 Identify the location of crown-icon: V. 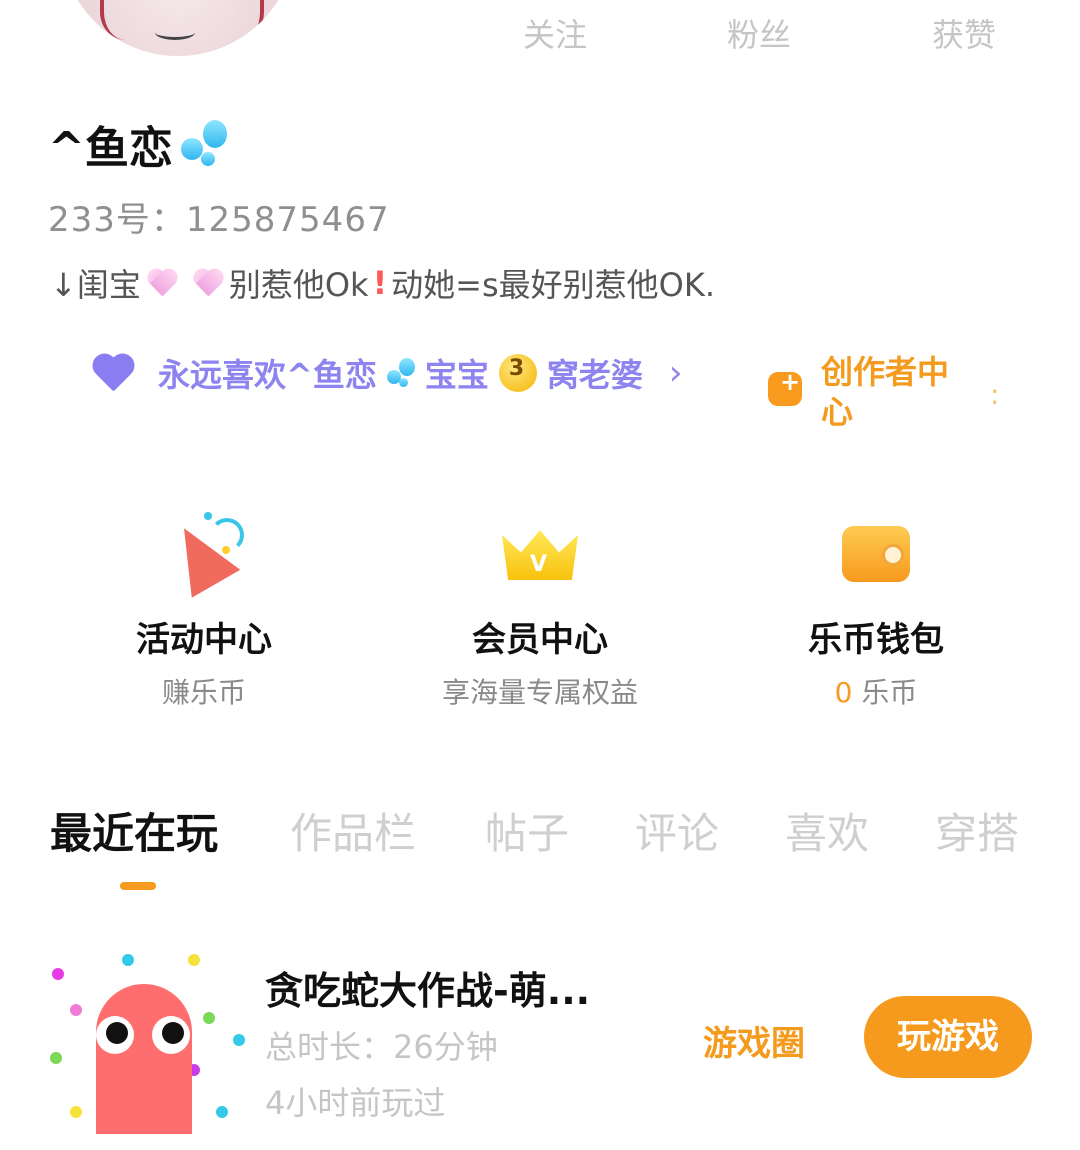
(540, 552).